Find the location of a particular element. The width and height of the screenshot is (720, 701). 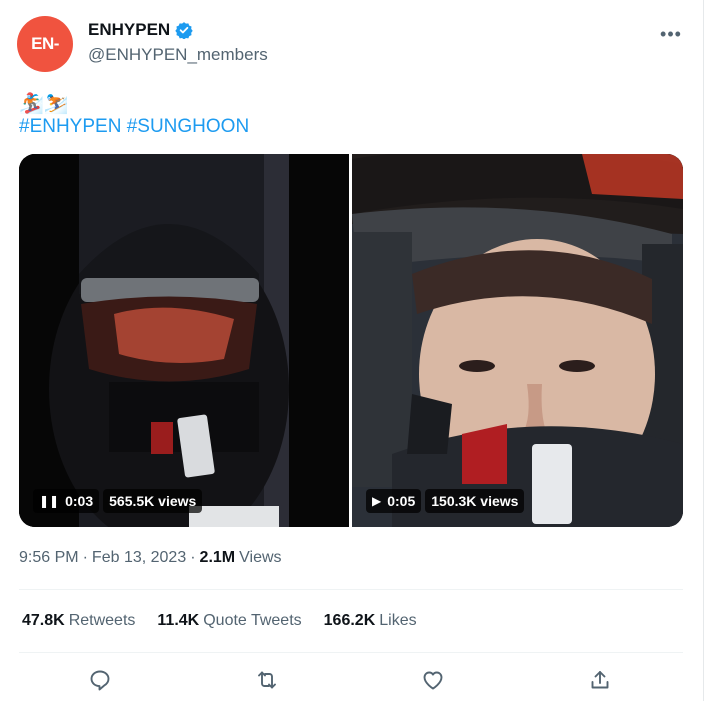

share-icon is located at coordinates (600, 680).